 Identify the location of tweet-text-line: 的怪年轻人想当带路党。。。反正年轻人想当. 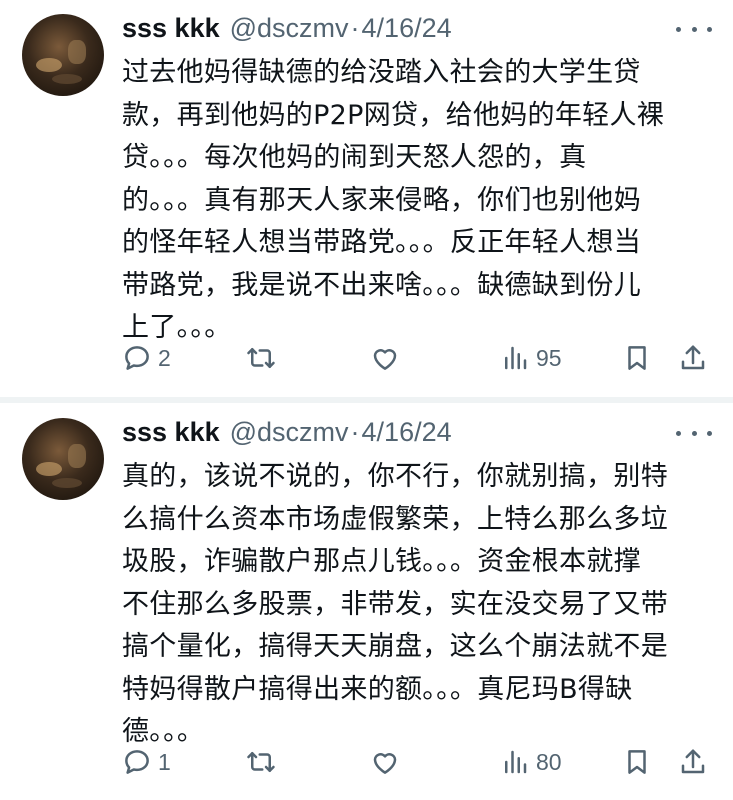
(381, 242).